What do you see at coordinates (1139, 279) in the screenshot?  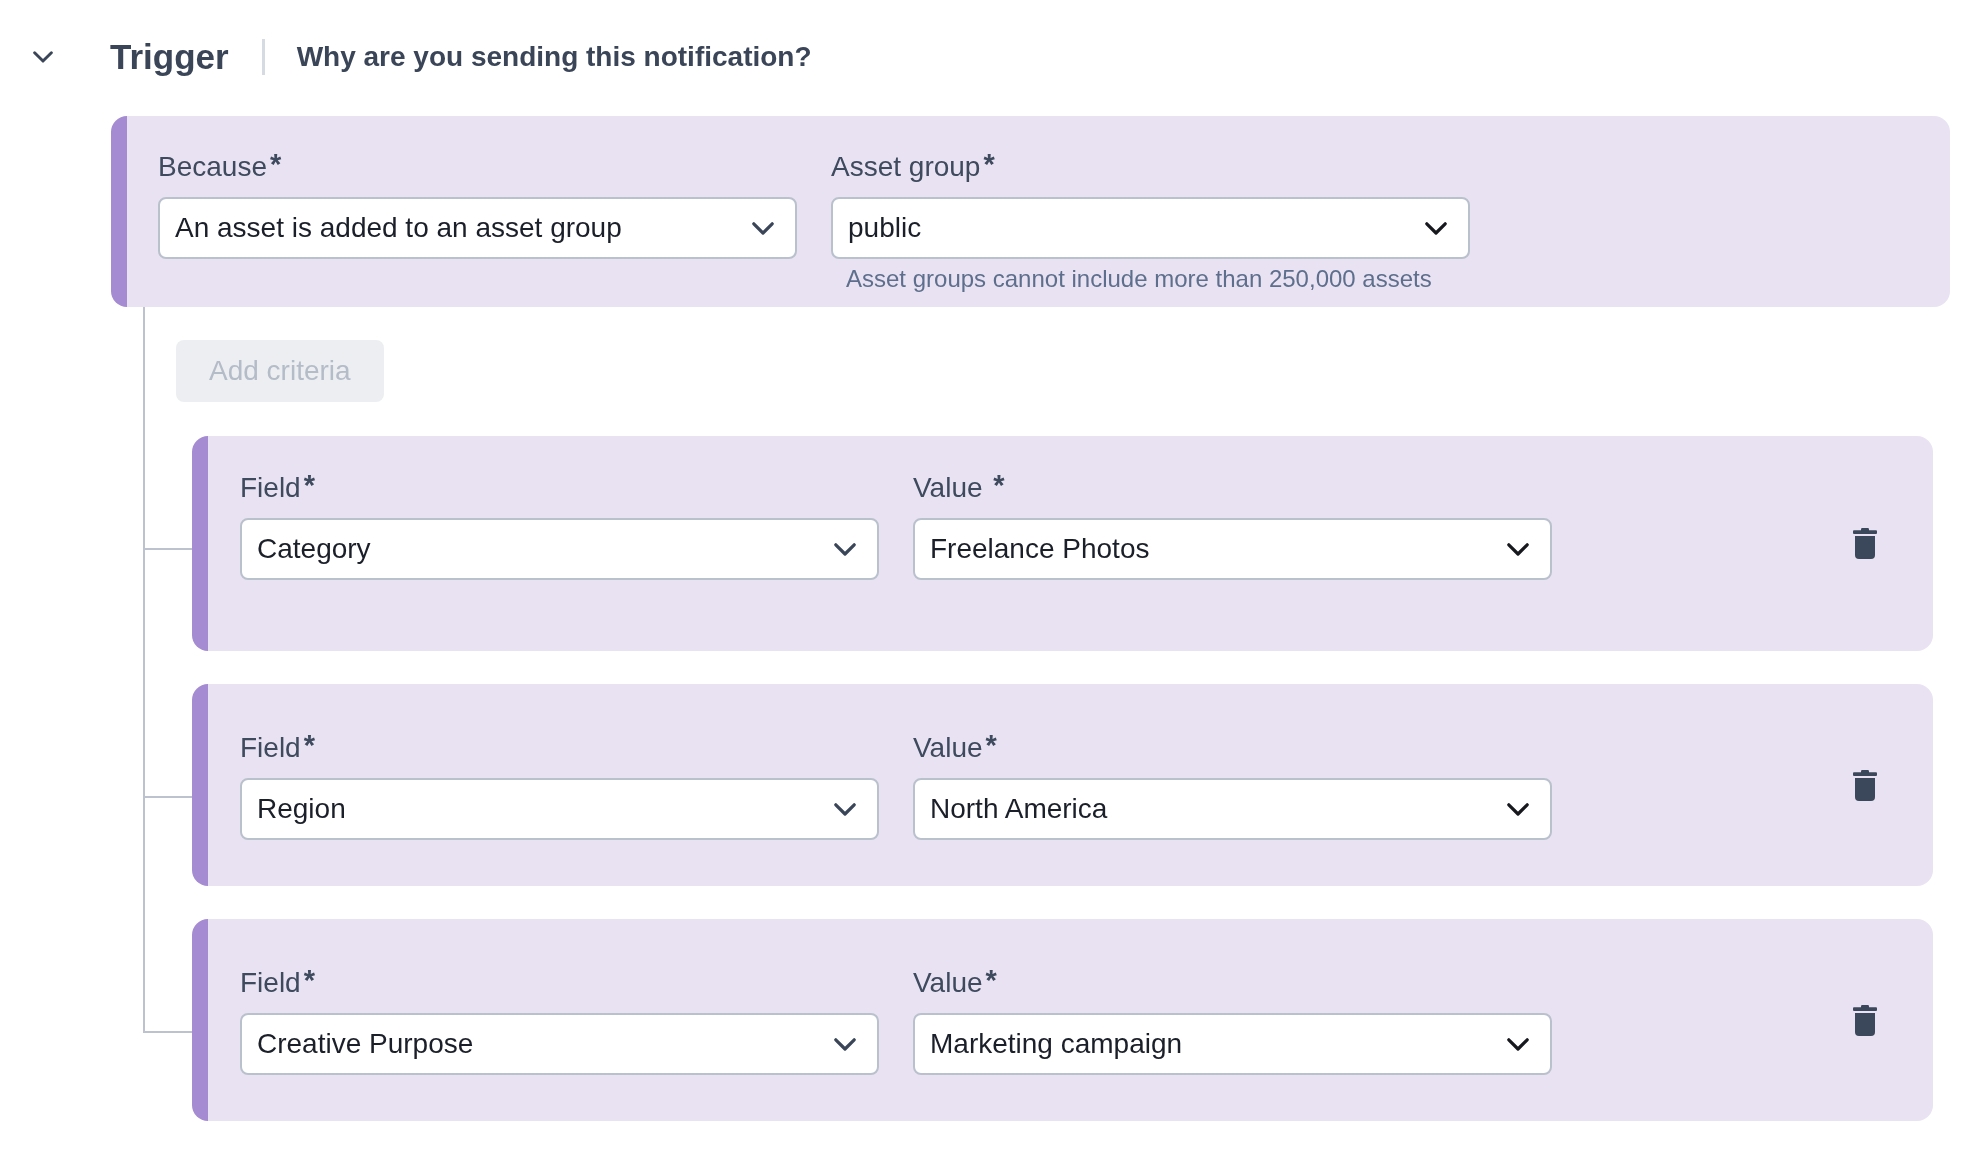 I see `helper-text: Asset groups cannot include more than 250,000 assets` at bounding box center [1139, 279].